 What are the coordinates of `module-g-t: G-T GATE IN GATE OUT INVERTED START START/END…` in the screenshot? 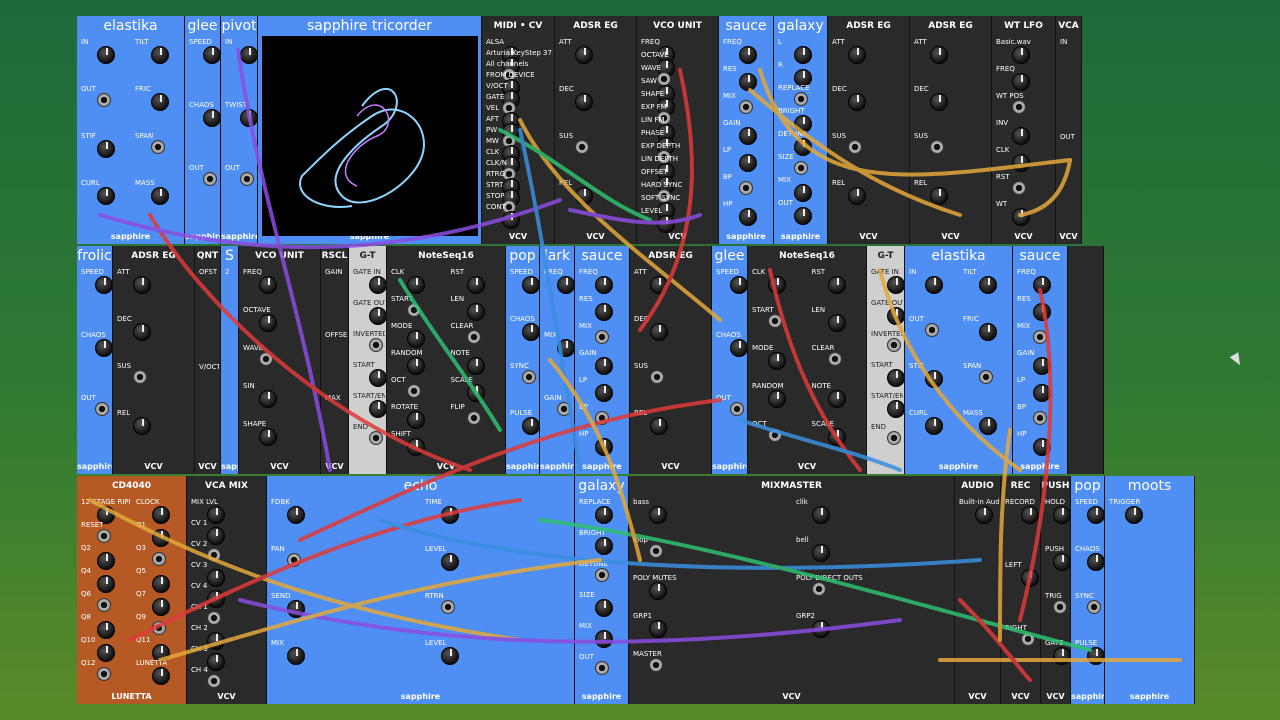 It's located at (368, 360).